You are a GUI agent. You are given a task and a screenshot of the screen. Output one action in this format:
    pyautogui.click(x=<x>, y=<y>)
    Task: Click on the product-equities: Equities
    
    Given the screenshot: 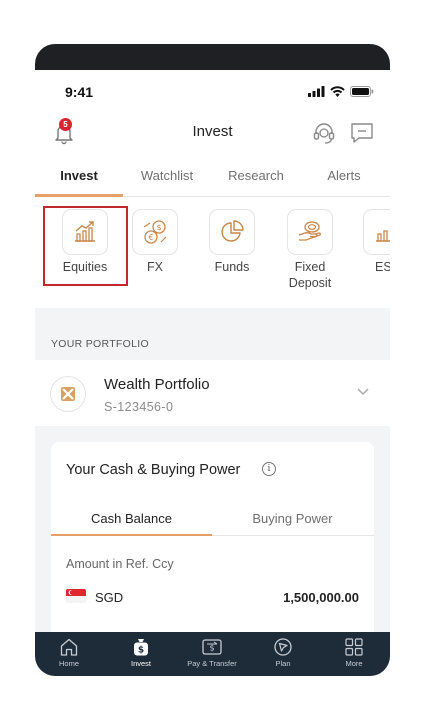 What is the action you would take?
    pyautogui.click(x=85, y=242)
    